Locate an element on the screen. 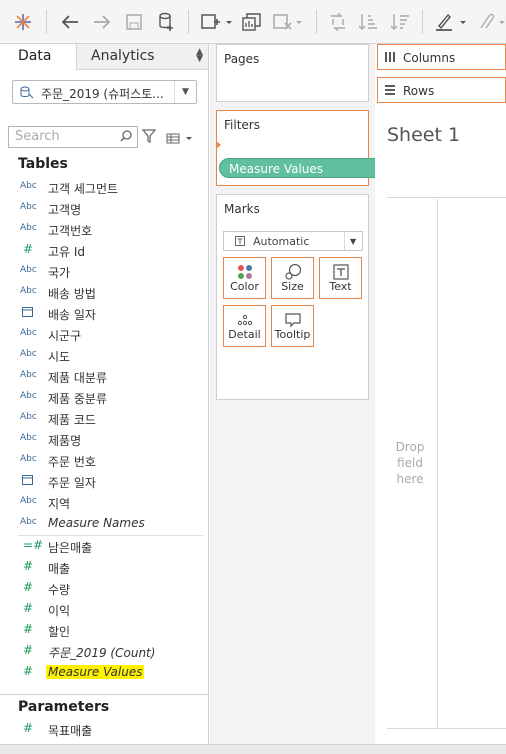 This screenshot has height=754, width=506. tab-analytics: Analytics ▲ ▼ is located at coordinates (142, 57).